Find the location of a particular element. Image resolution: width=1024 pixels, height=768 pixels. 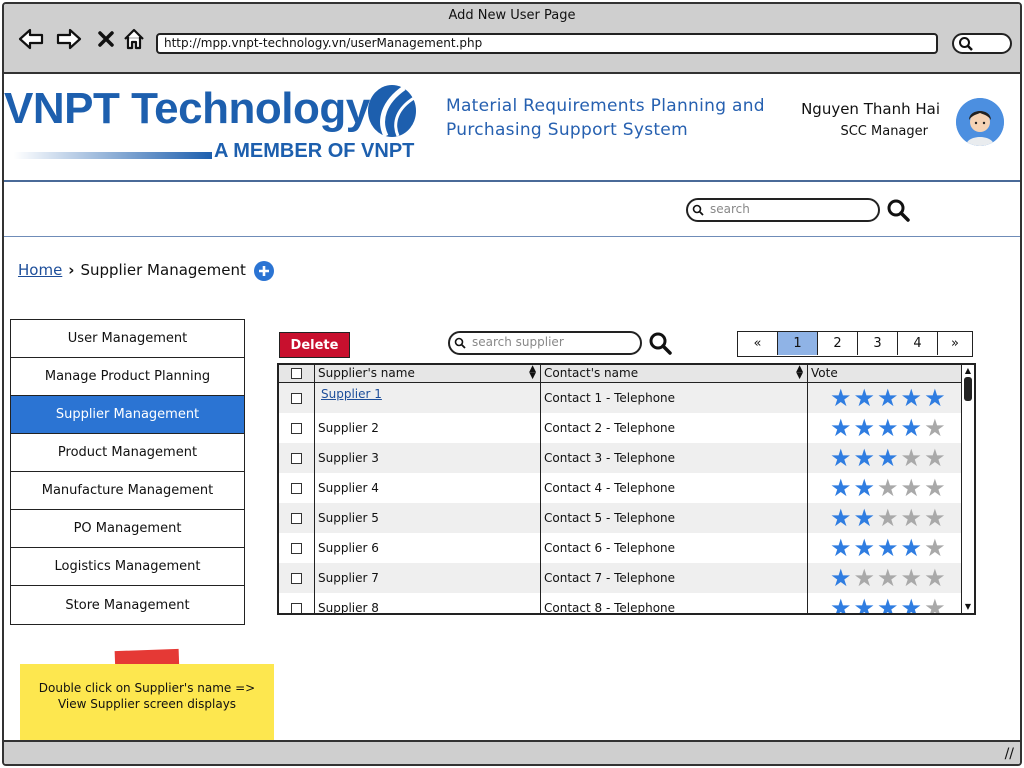

close-icon is located at coordinates (106, 39).